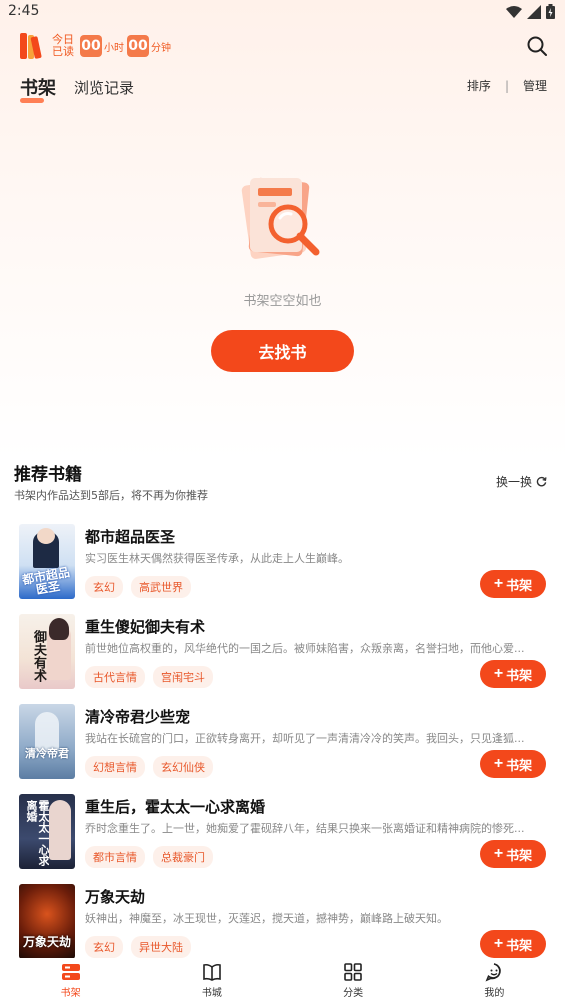 Image resolution: width=565 pixels, height=1004 pixels. I want to click on nav-bookstore: 书城, so click(211, 981).